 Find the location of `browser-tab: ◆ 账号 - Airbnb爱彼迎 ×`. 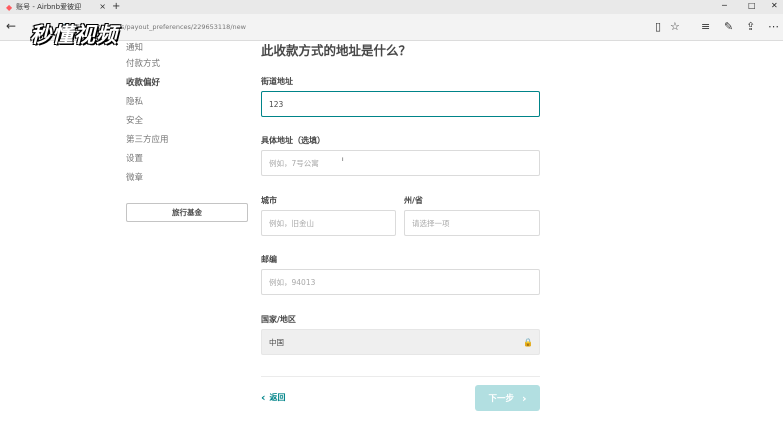

browser-tab: ◆ 账号 - Airbnb爱彼迎 × is located at coordinates (55, 7).